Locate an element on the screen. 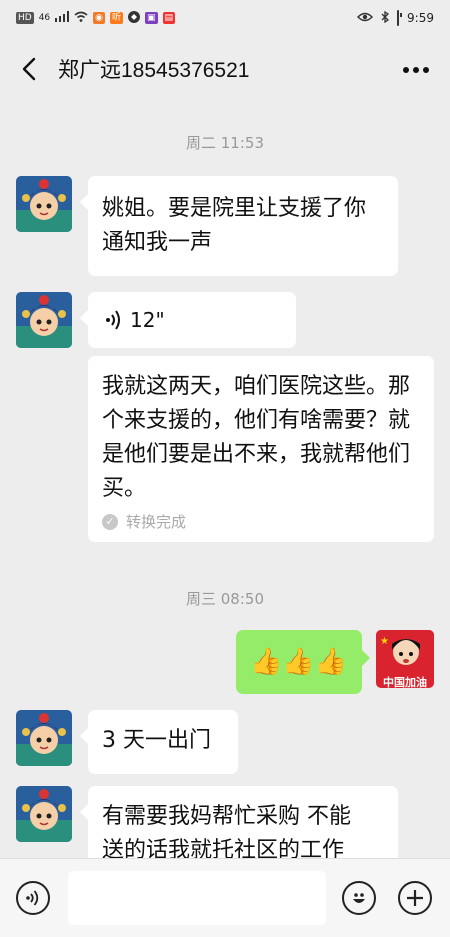 This screenshot has height=937, width=450. signal-network-label: 46 is located at coordinates (44, 18).